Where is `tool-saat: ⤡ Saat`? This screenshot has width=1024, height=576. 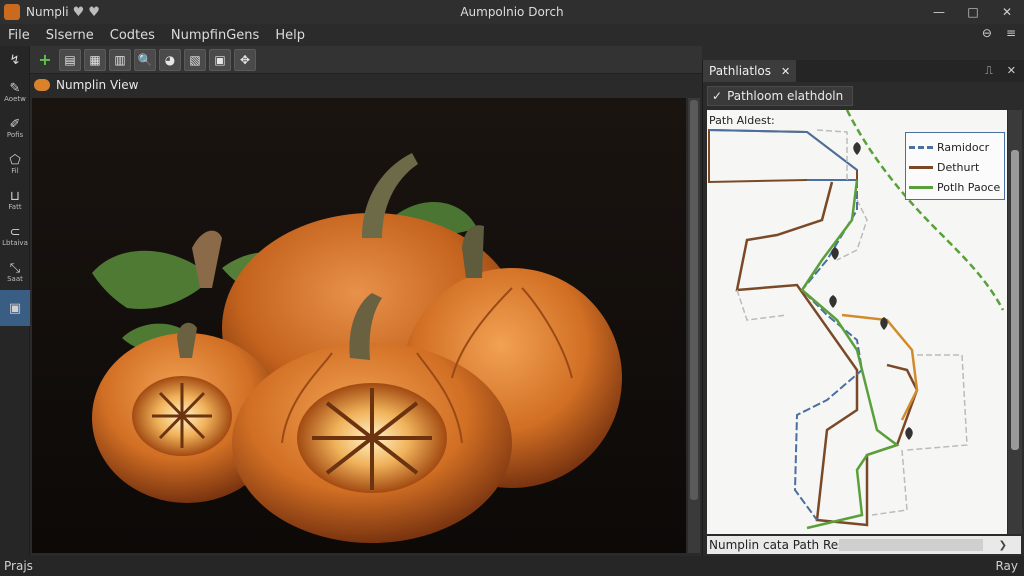
tool-saat: ⤡ Saat is located at coordinates (15, 272).